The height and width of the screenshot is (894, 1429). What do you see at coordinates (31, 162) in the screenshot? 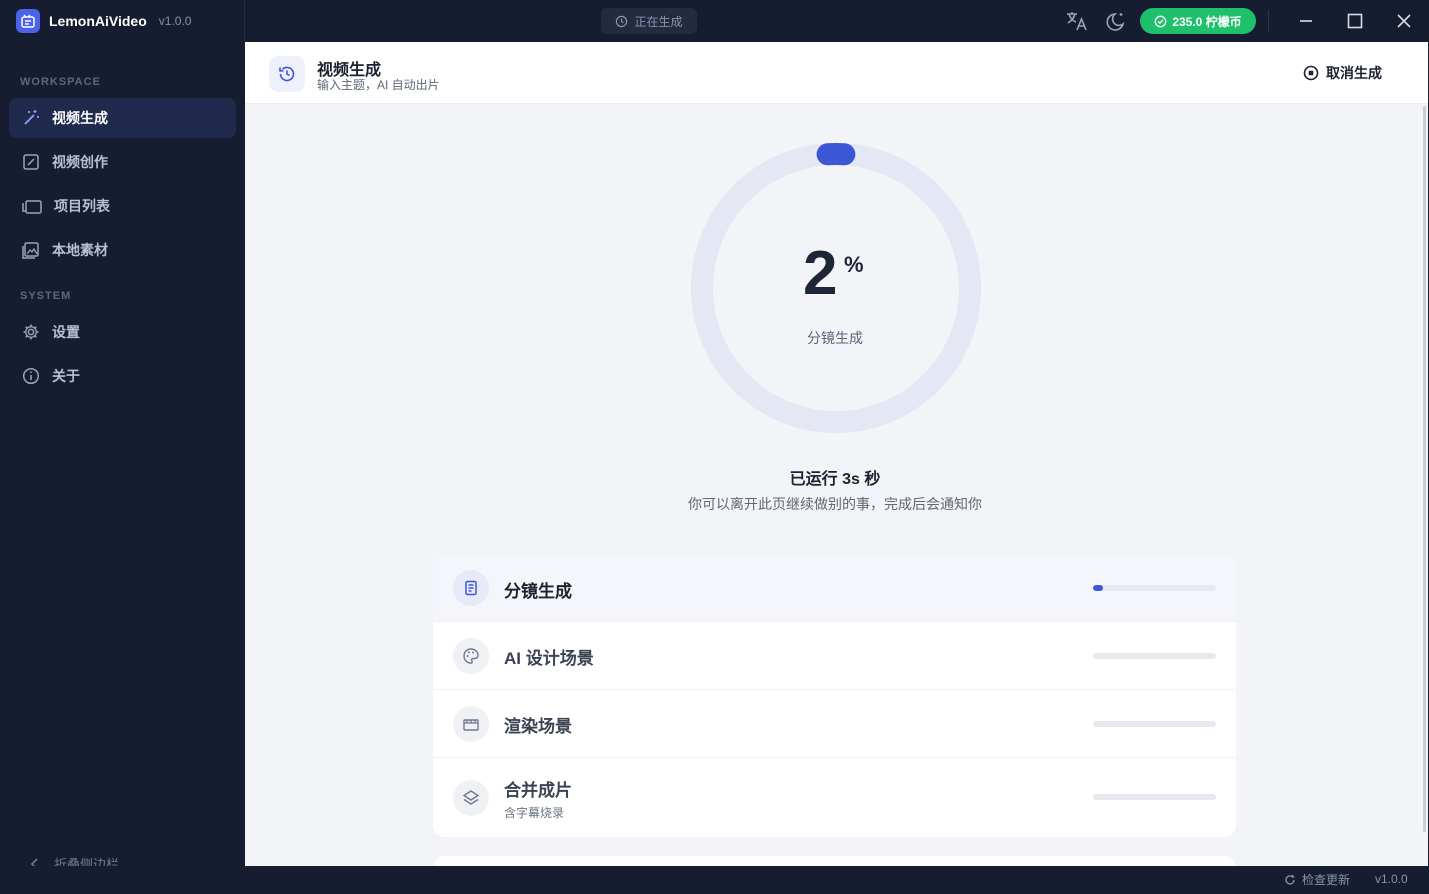
I see `edit-icon` at bounding box center [31, 162].